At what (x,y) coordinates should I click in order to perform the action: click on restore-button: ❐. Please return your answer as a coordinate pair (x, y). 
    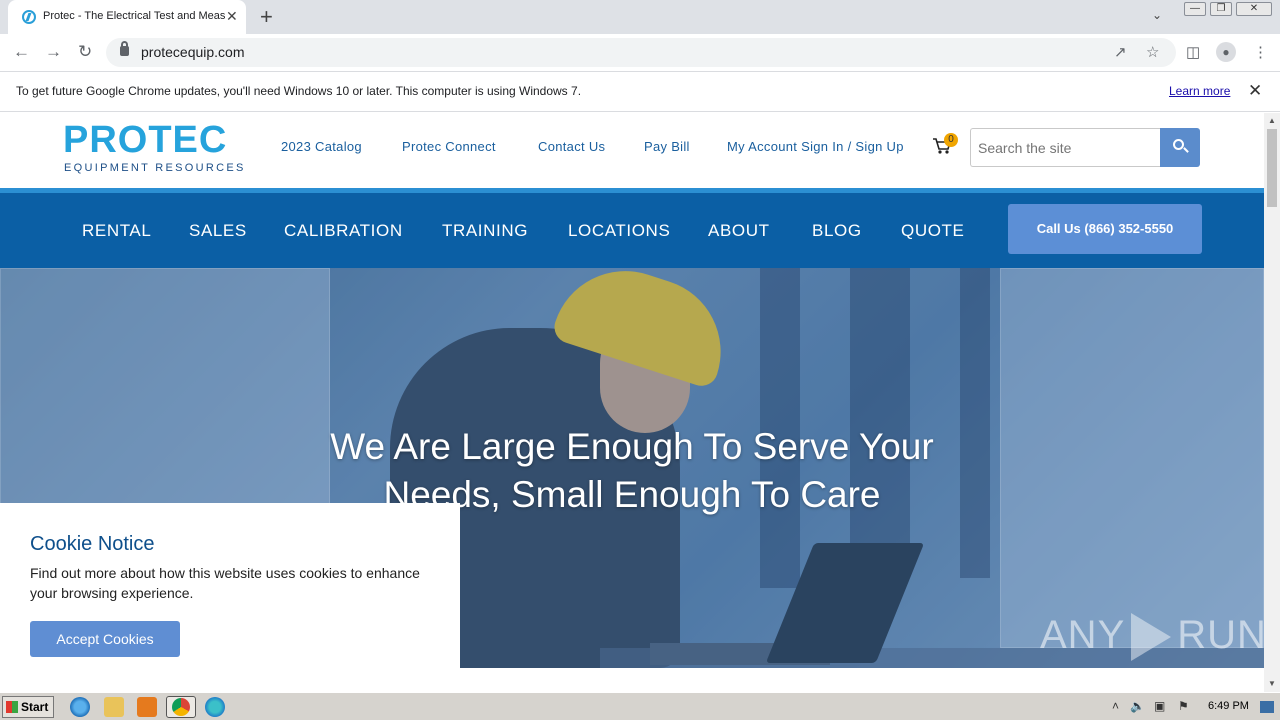
    Looking at the image, I should click on (1221, 9).